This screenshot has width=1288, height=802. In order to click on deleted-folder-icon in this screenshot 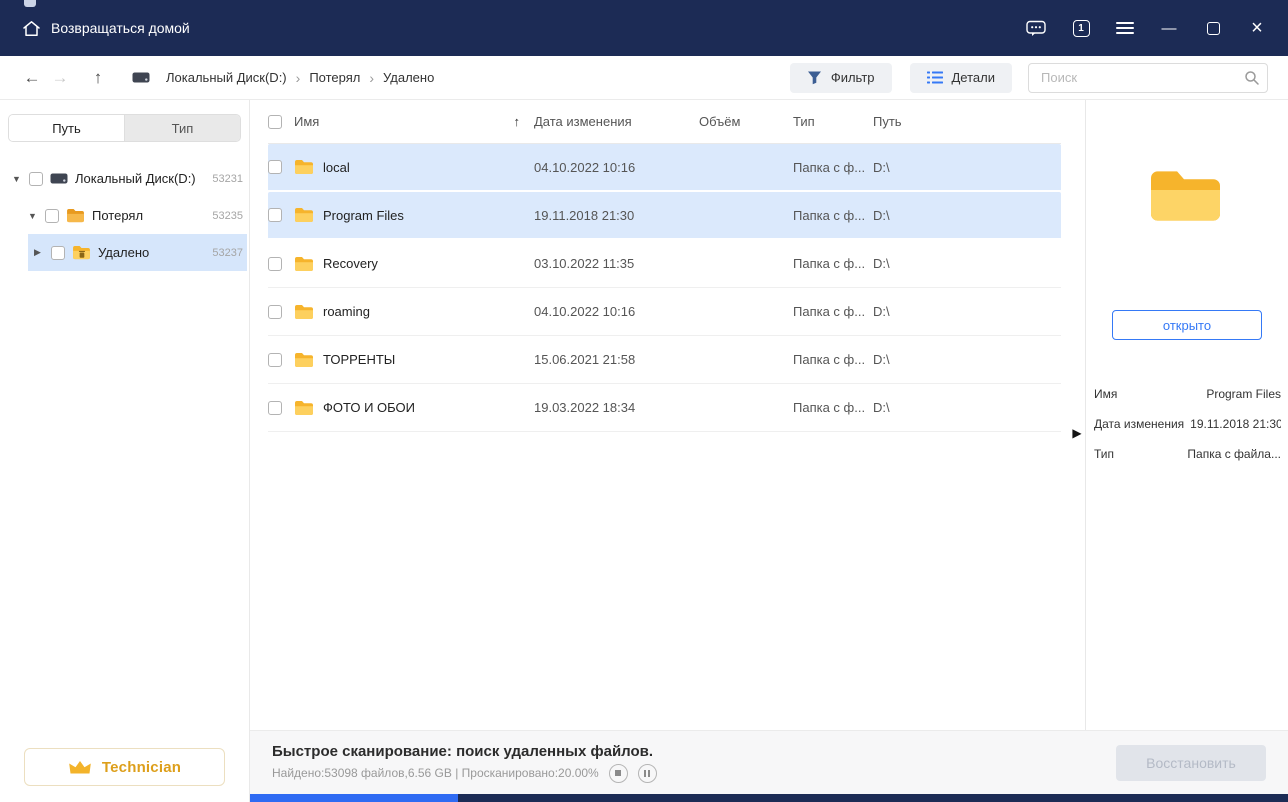, I will do `click(81, 252)`.